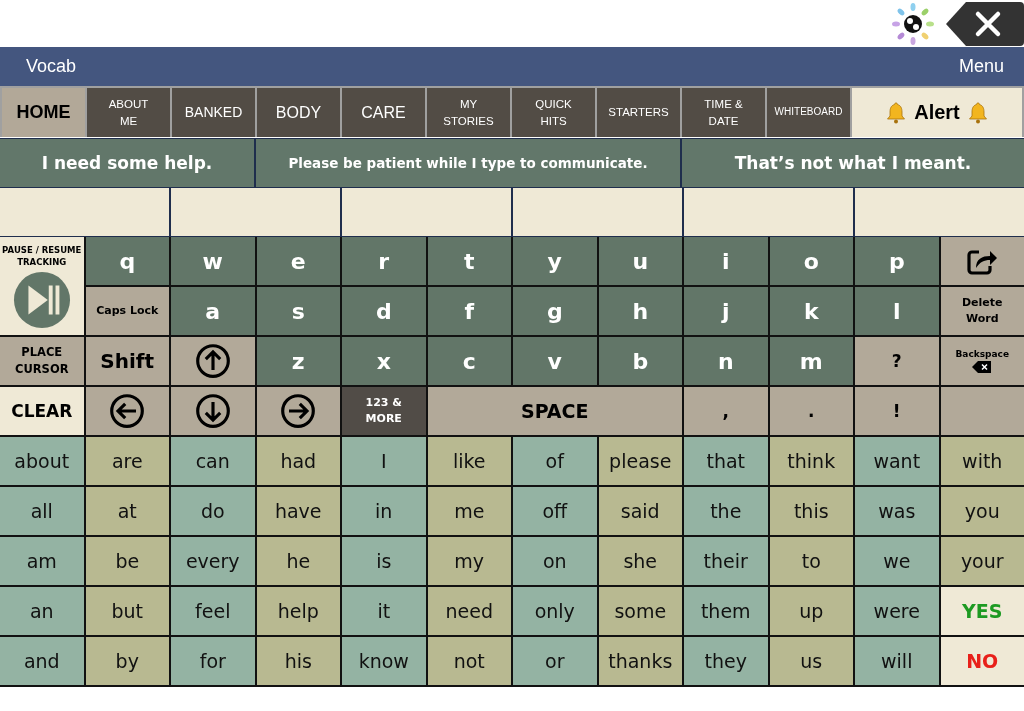 Image resolution: width=1024 pixels, height=711 pixels. Describe the element at coordinates (811, 561) in the screenshot. I see `word-button: to` at that location.